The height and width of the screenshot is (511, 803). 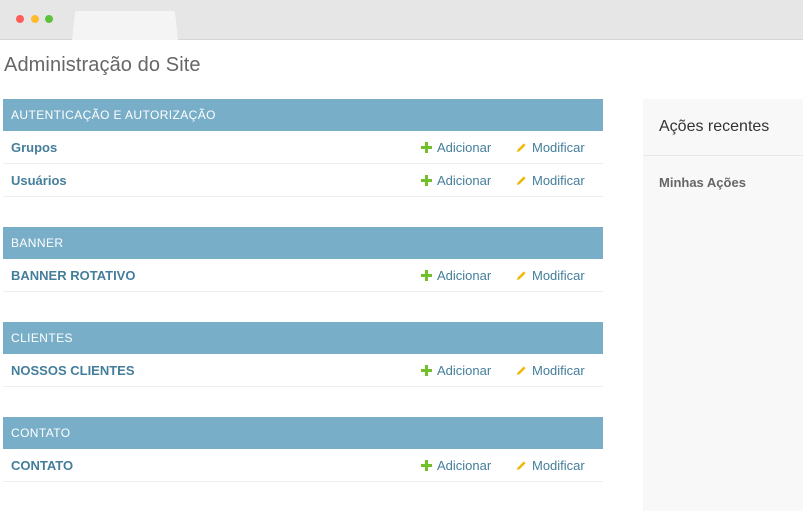 What do you see at coordinates (303, 180) in the screenshot?
I see `table-row: Usuários Adicionar Modificar` at bounding box center [303, 180].